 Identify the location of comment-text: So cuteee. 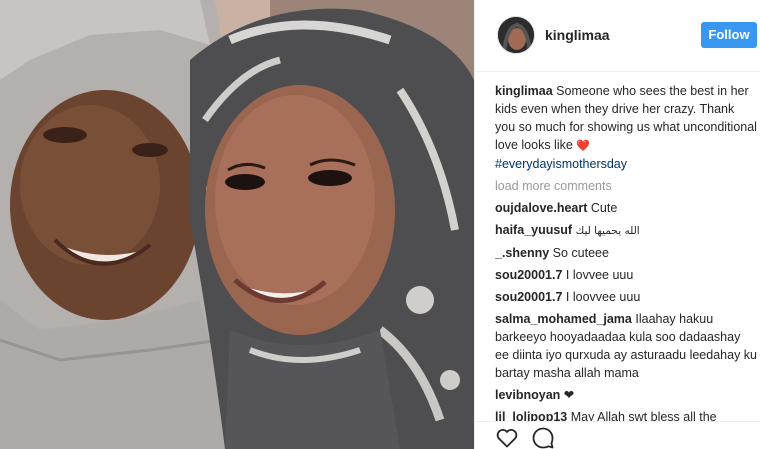
(580, 253).